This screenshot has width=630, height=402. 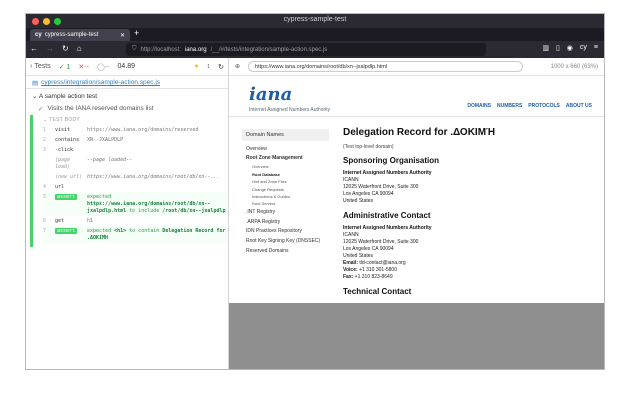 What do you see at coordinates (285, 196) in the screenshot?
I see `sidebar-link: Instructions & Guides` at bounding box center [285, 196].